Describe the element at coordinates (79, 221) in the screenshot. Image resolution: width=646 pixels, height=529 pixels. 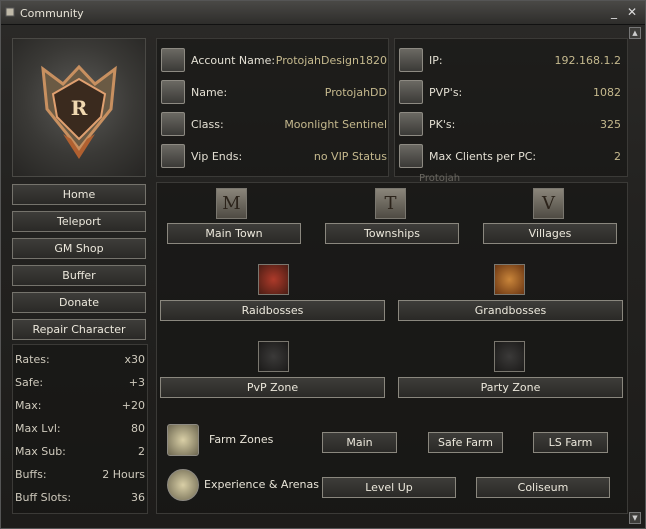
I see `menu-button-teleport: Teleport` at that location.